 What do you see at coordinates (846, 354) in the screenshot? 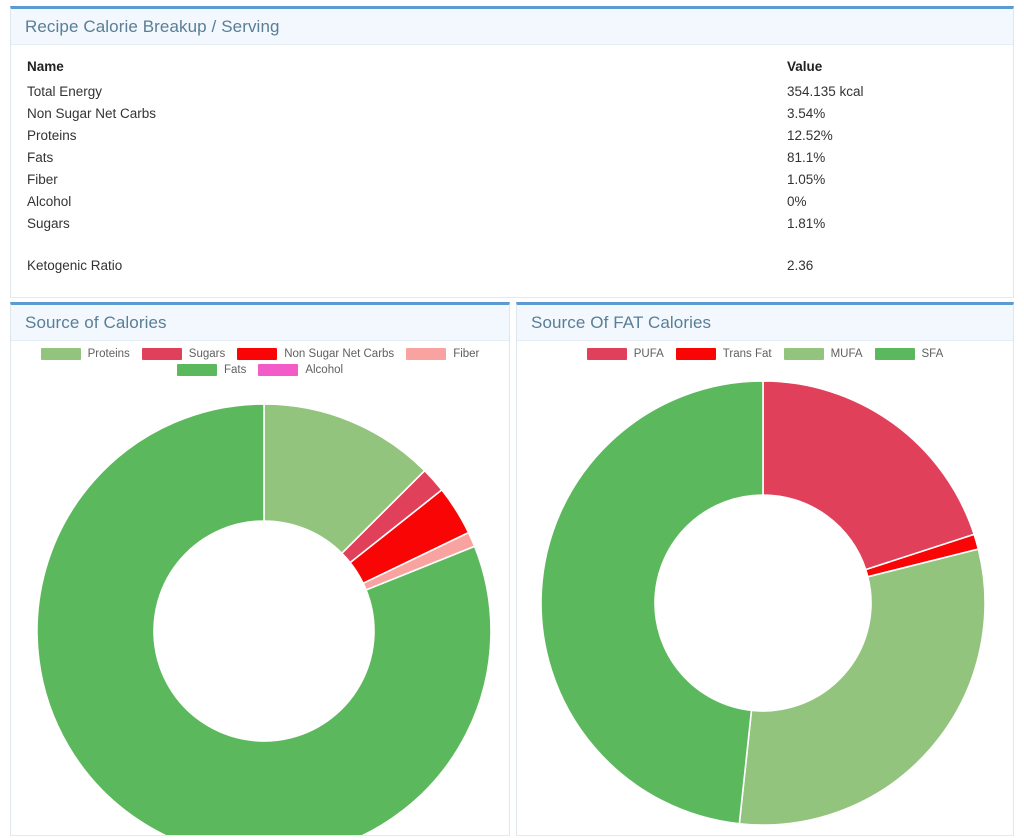
I see `legend-item-label: MUFA` at bounding box center [846, 354].